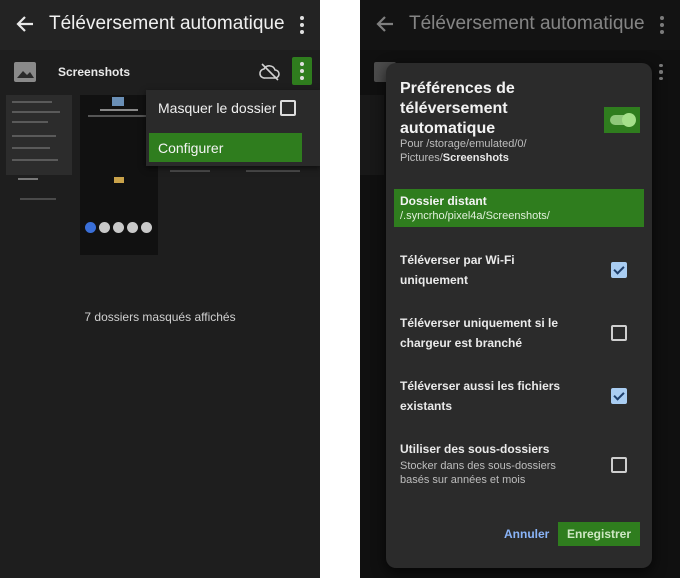 This screenshot has width=680, height=578. What do you see at coordinates (270, 72) in the screenshot?
I see `cloud-off-icon` at bounding box center [270, 72].